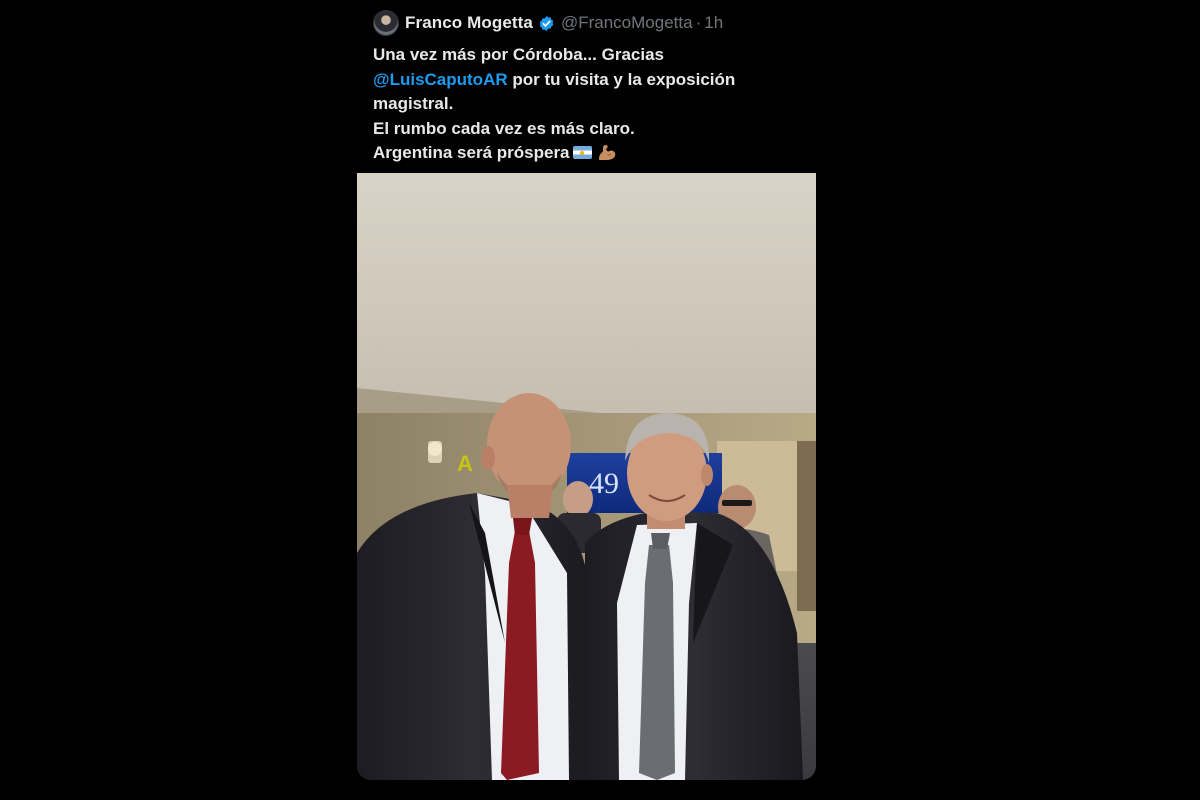 This screenshot has height=800, width=1200. Describe the element at coordinates (522, 526) in the screenshot. I see `left-man-tie-knot` at that location.